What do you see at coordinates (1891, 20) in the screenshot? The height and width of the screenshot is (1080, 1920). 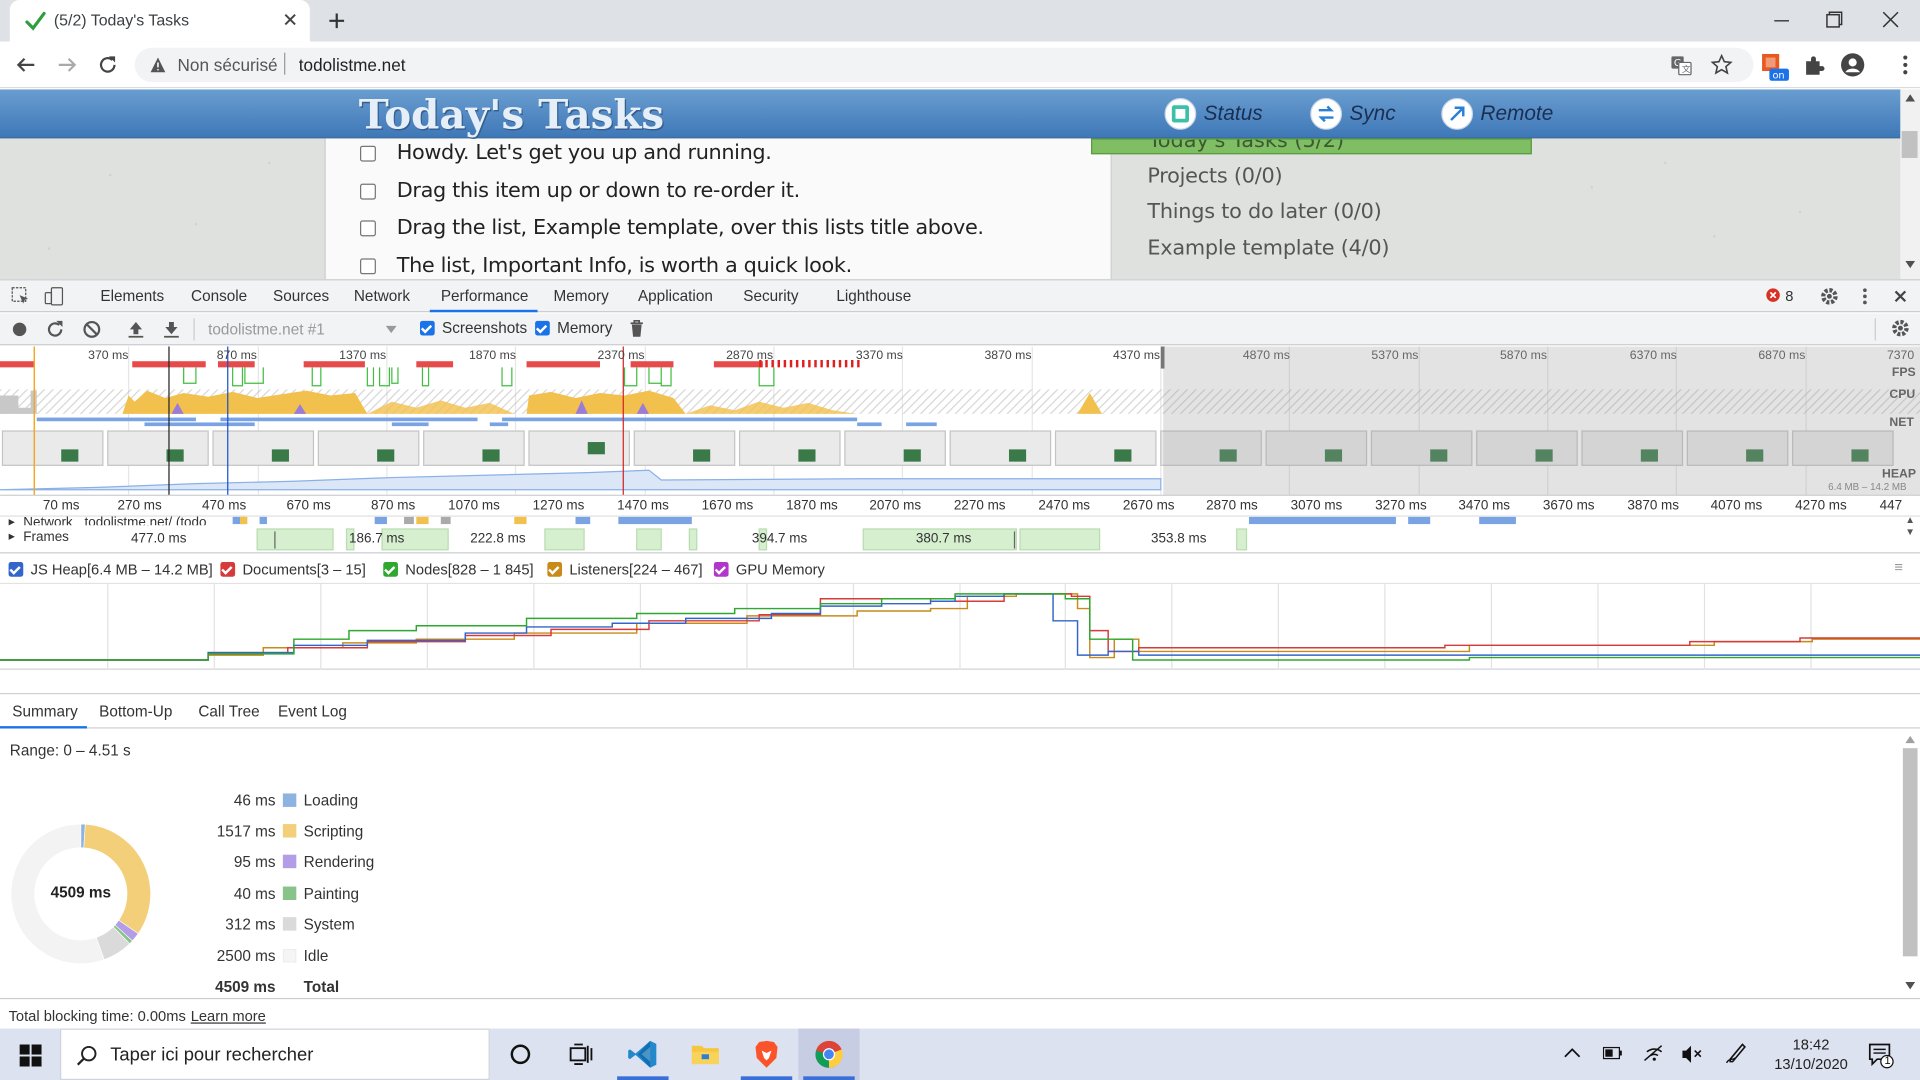 I see `close-window-icon` at bounding box center [1891, 20].